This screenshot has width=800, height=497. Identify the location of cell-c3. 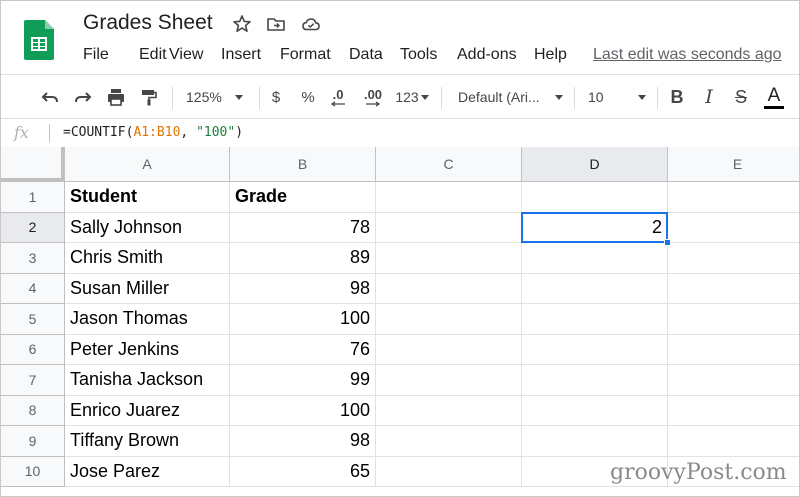
(449, 258).